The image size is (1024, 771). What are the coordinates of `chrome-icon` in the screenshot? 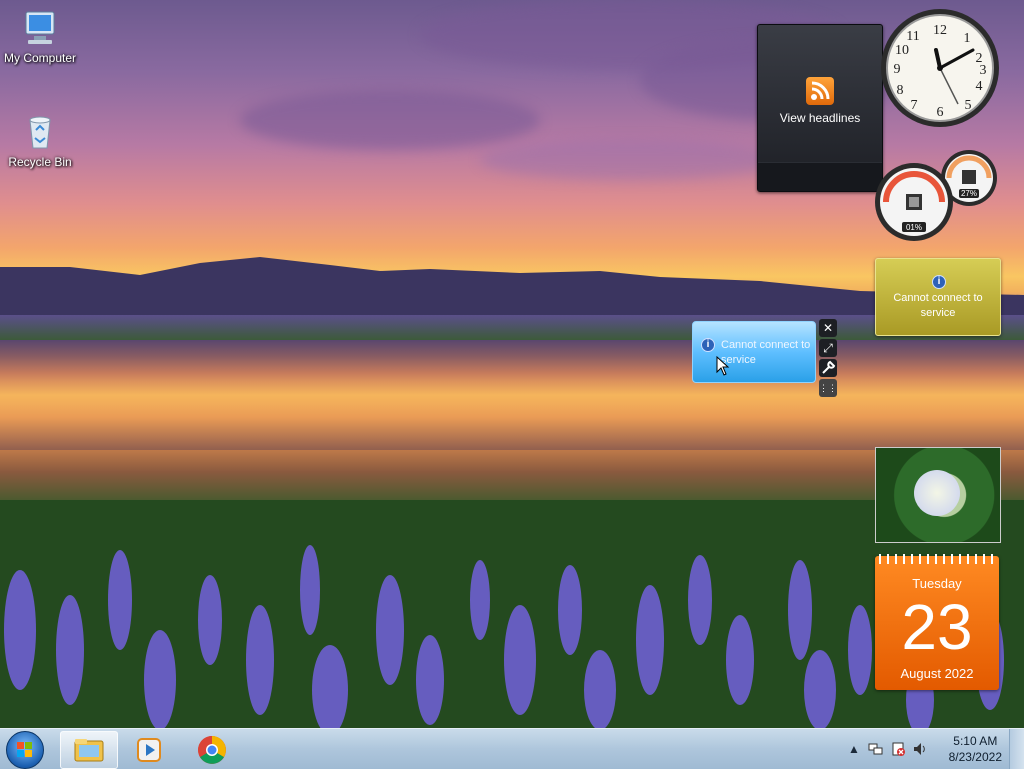 It's located at (212, 750).